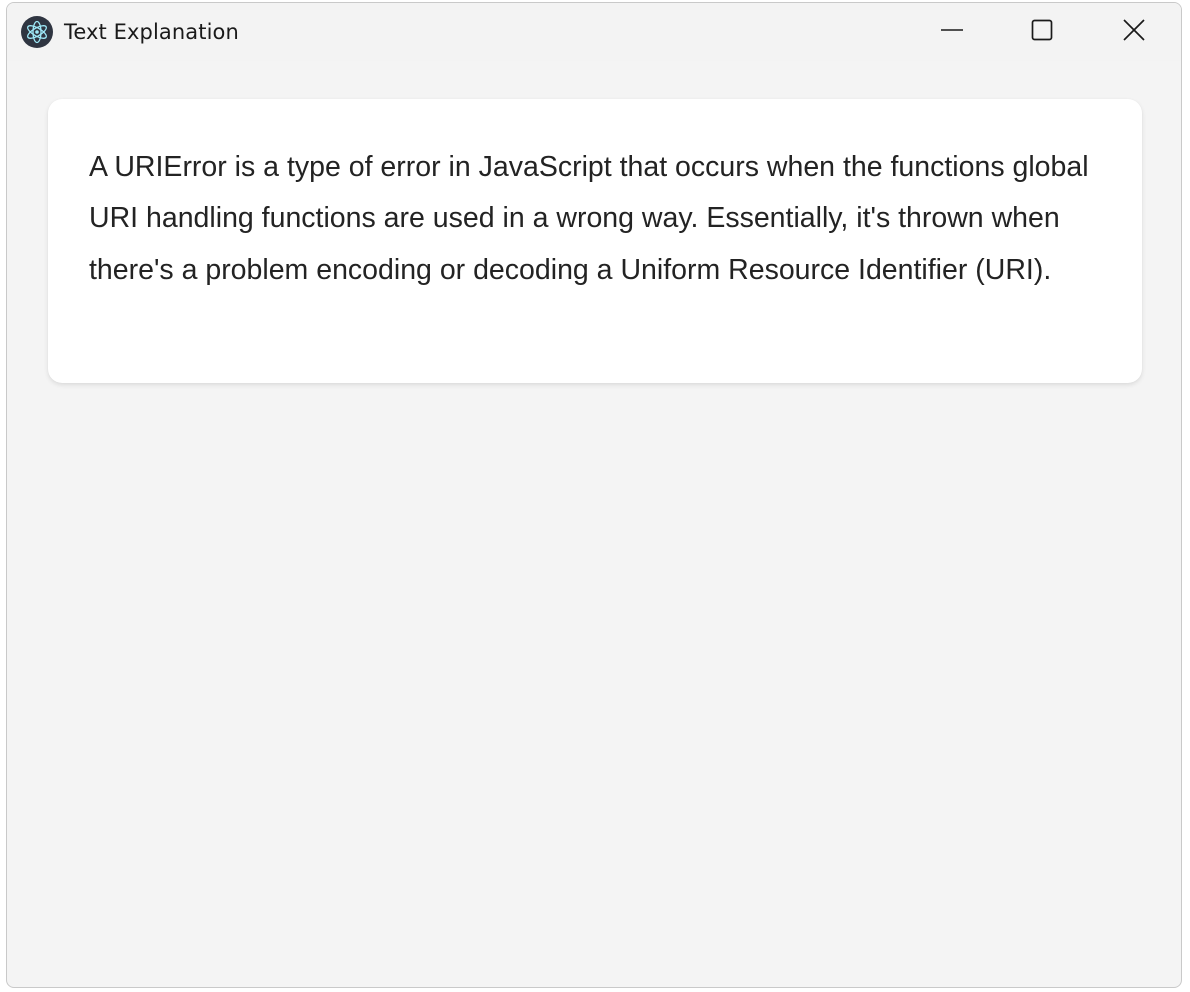 Image resolution: width=1190 pixels, height=992 pixels. Describe the element at coordinates (151, 32) in the screenshot. I see `window-title: Text Explanation` at that location.